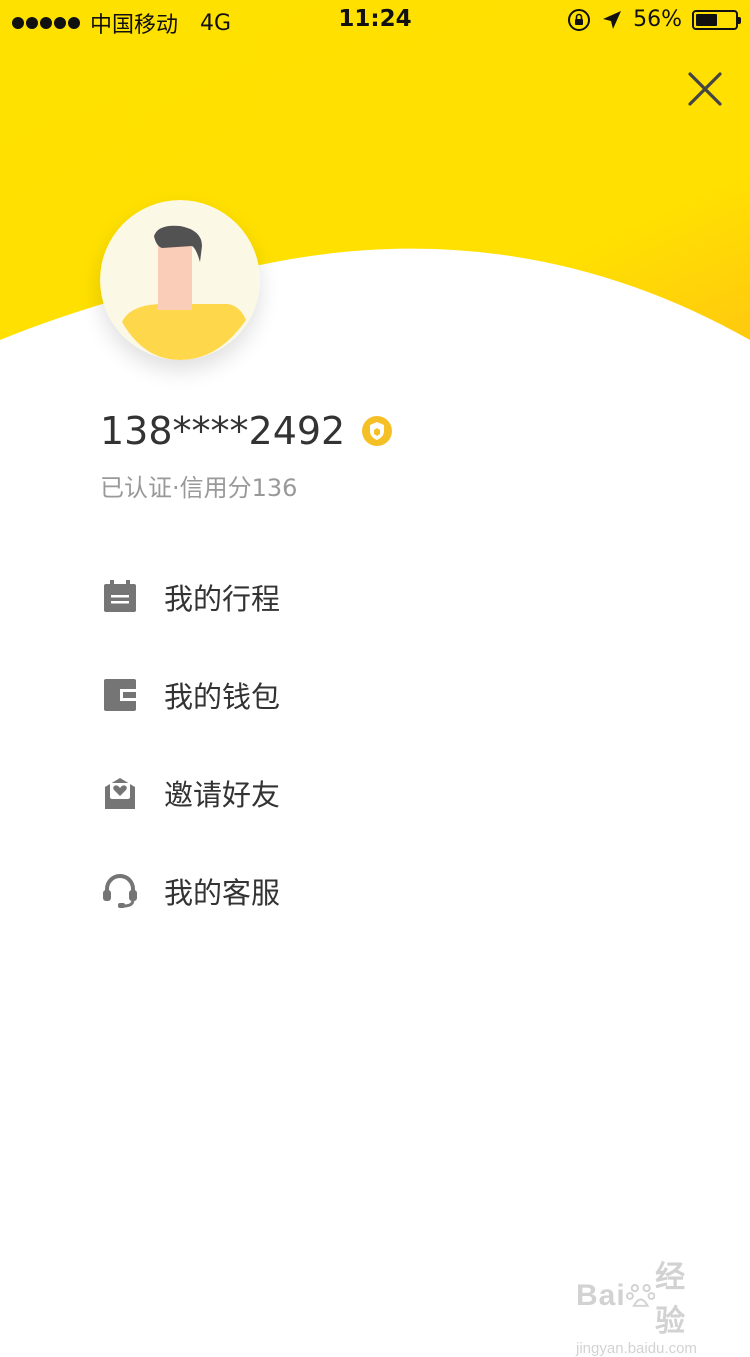  Describe the element at coordinates (707, 19) in the screenshot. I see `battery-level-fill` at that location.